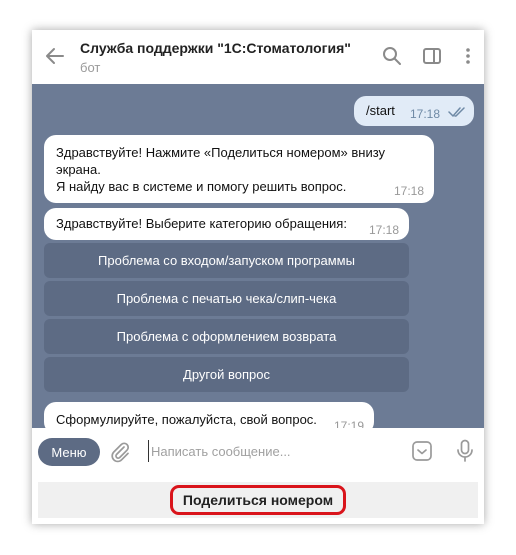 The height and width of the screenshot is (555, 516). I want to click on sticker-icon, so click(422, 451).